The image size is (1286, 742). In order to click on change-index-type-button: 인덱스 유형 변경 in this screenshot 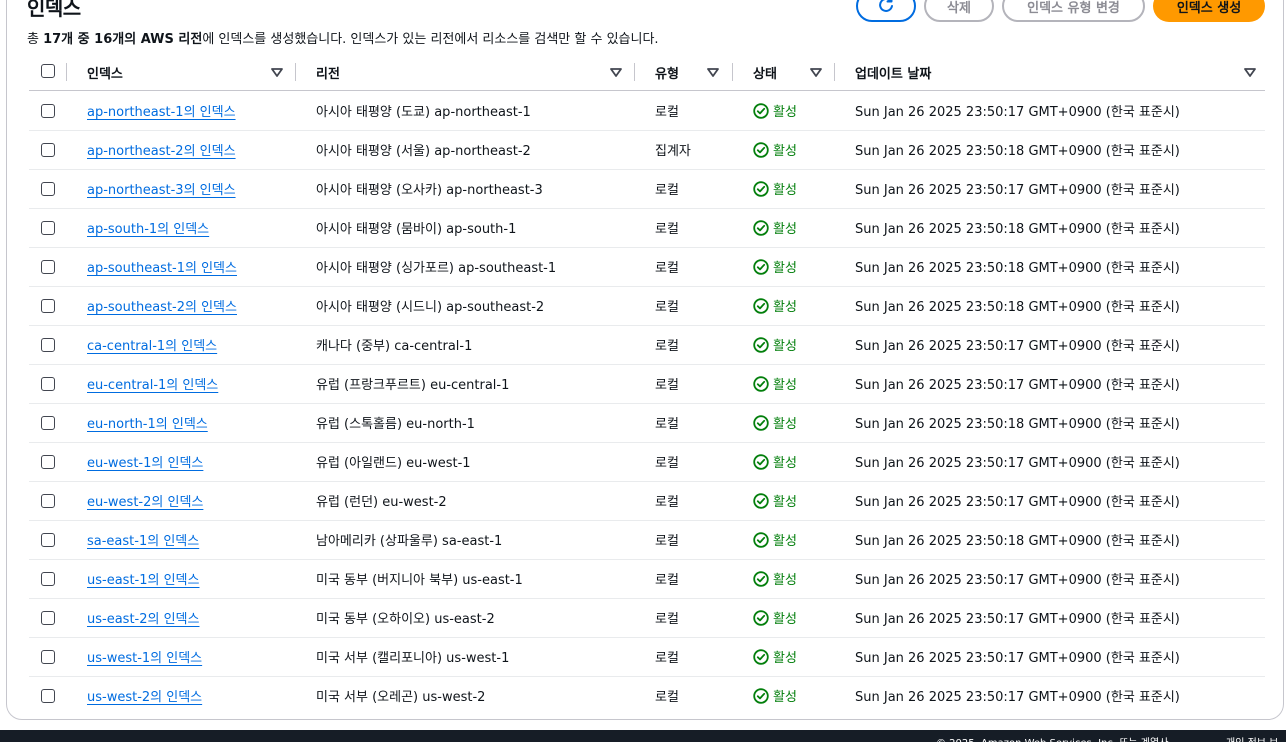, I will do `click(1073, 11)`.